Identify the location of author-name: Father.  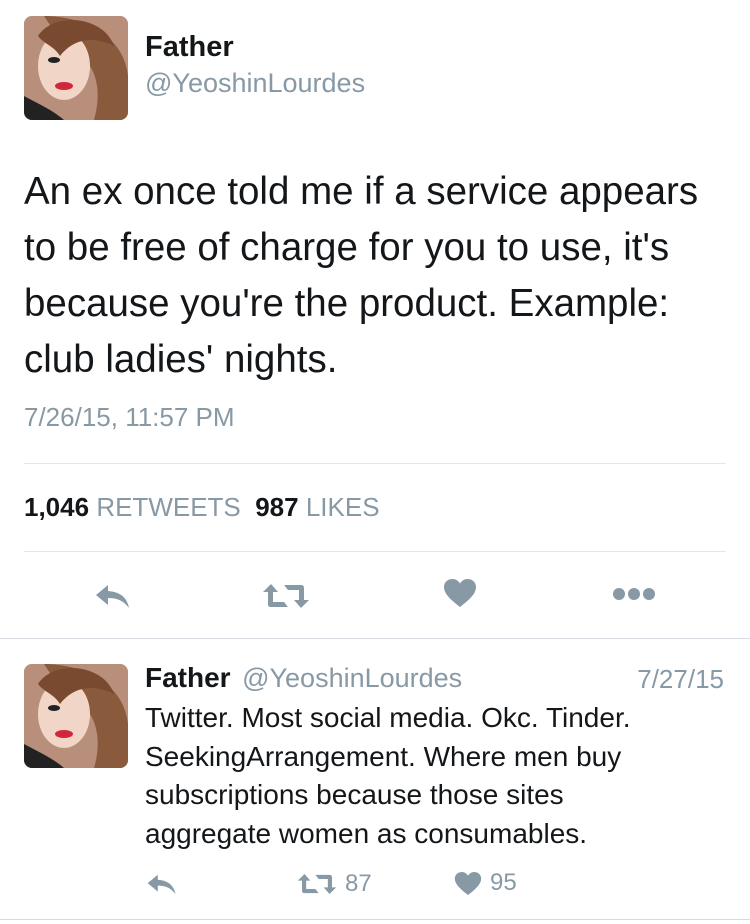
(189, 47).